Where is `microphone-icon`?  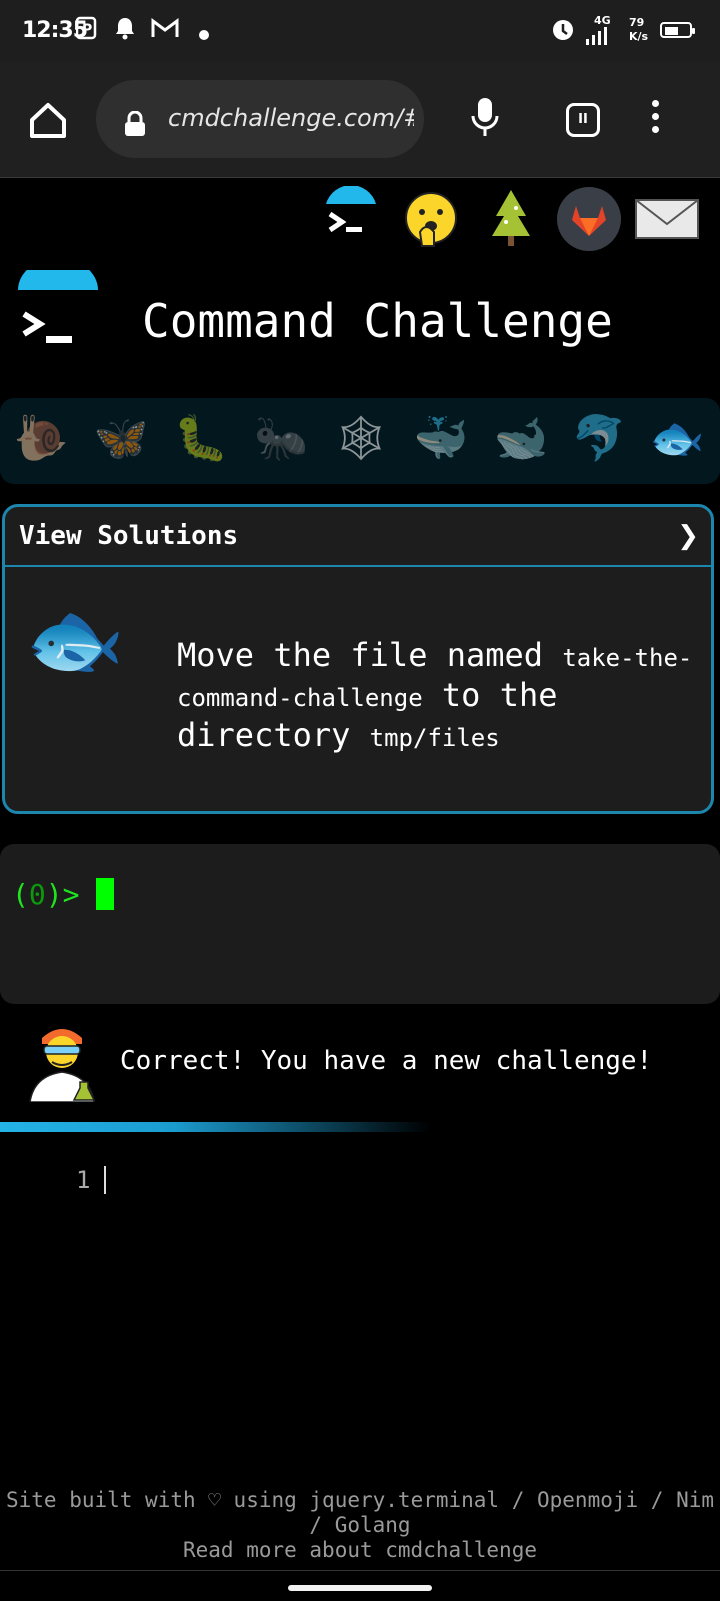
microphone-icon is located at coordinates (485, 117).